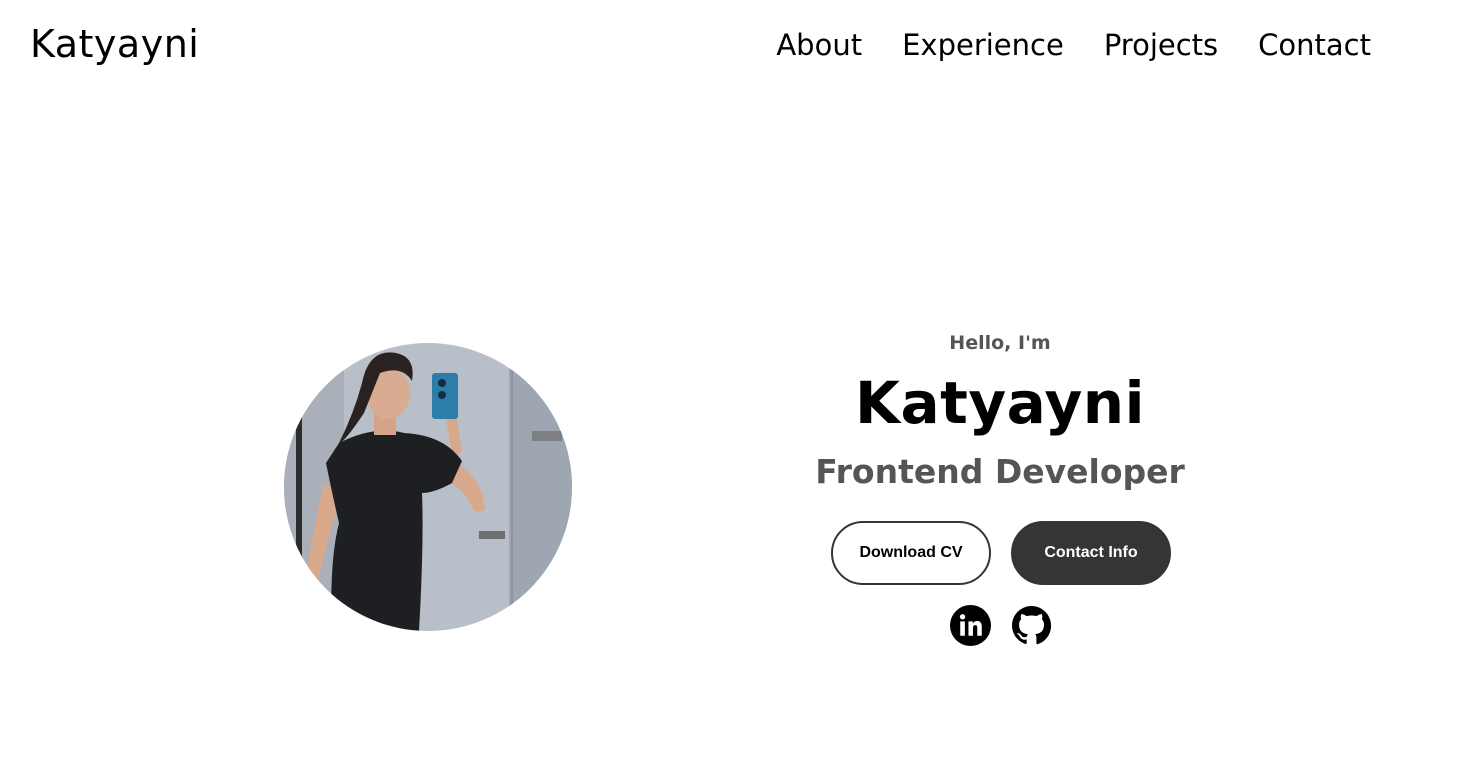  I want to click on social-links, so click(1001, 625).